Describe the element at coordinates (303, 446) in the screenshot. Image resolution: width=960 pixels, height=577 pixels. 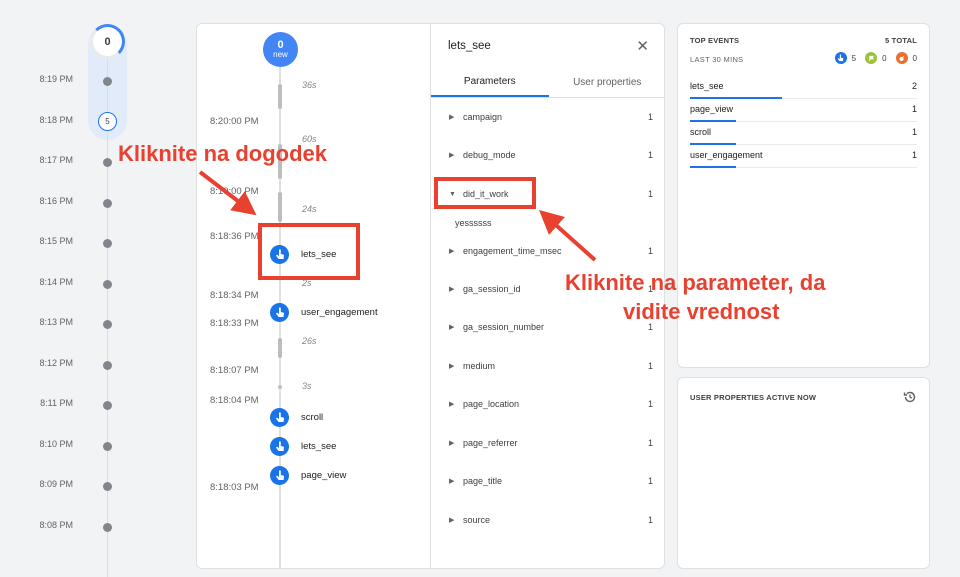
I see `event-lets-see: lets_see` at that location.